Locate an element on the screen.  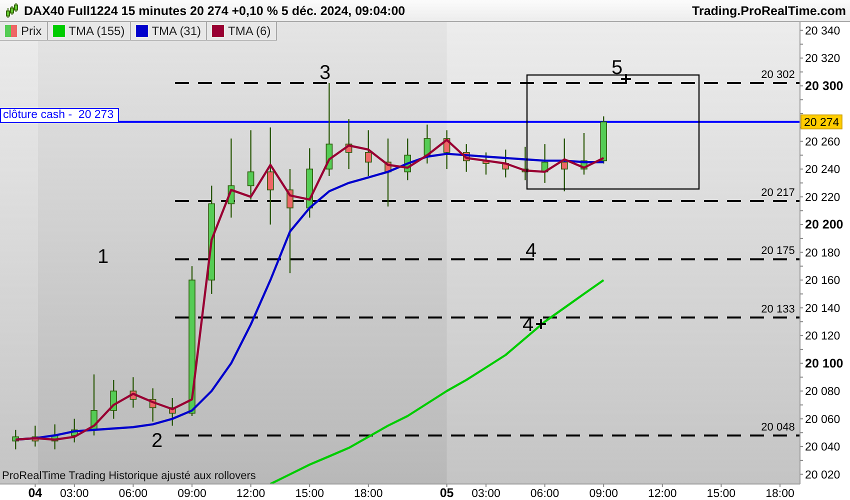
chart-note: ProRealTime Trading Historique ajusté aux rollovers is located at coordinates (129, 476).